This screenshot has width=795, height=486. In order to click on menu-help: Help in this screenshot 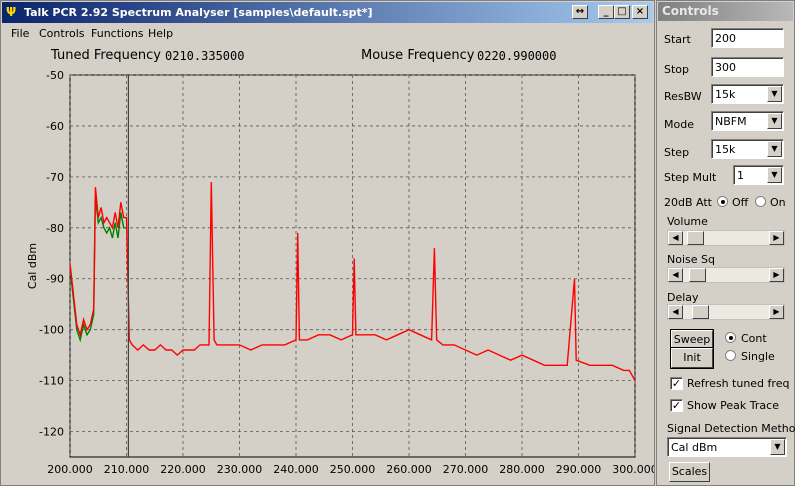, I will do `click(160, 33)`.